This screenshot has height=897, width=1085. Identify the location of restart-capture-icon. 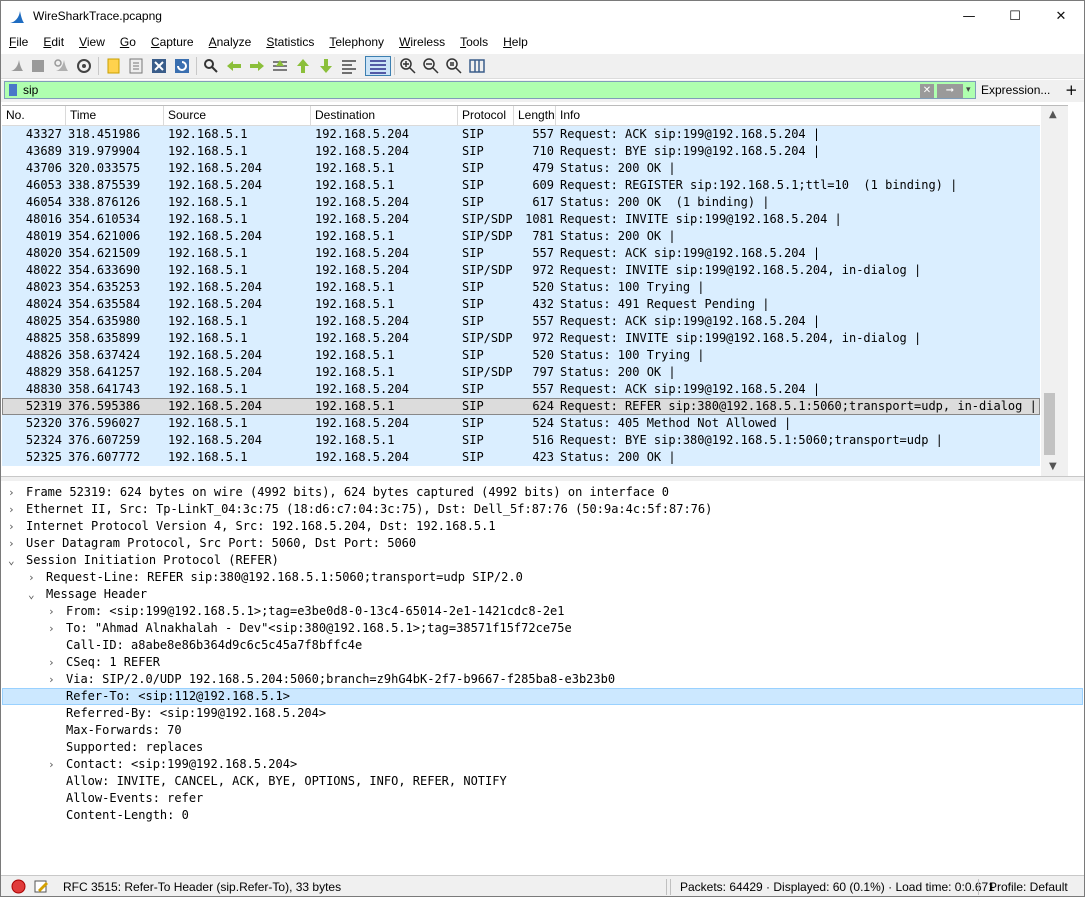
(61, 66).